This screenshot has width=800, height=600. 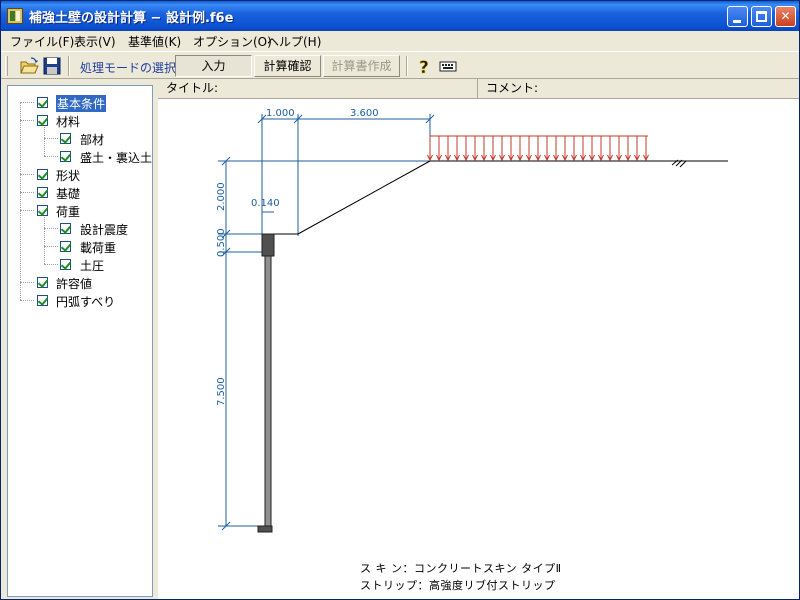 I want to click on save-button, so click(x=52, y=66).